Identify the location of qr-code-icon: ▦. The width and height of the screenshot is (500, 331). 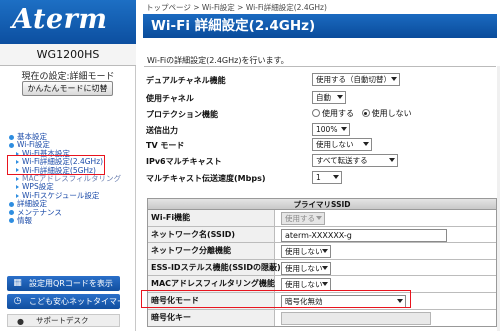
(17, 283).